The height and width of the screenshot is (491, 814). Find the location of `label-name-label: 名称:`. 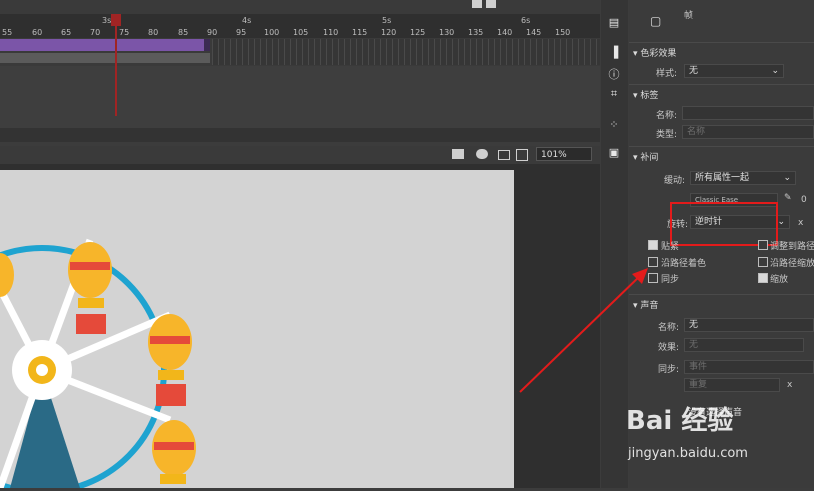

label-name-label: 名称: is located at coordinates (667, 116).